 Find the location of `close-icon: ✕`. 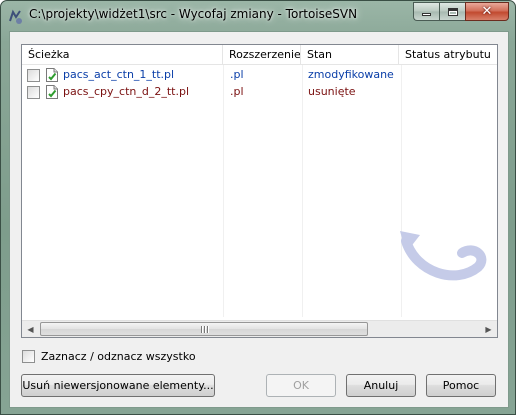

close-icon: ✕ is located at coordinates (487, 11).